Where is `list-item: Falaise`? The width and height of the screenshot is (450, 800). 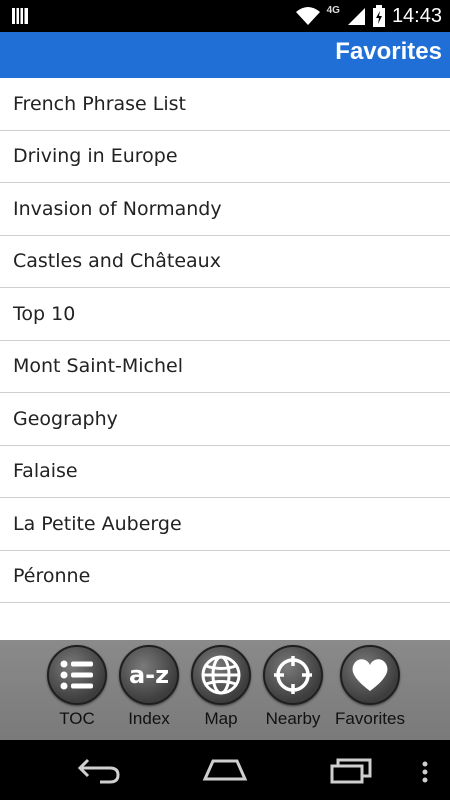 list-item: Falaise is located at coordinates (225, 472).